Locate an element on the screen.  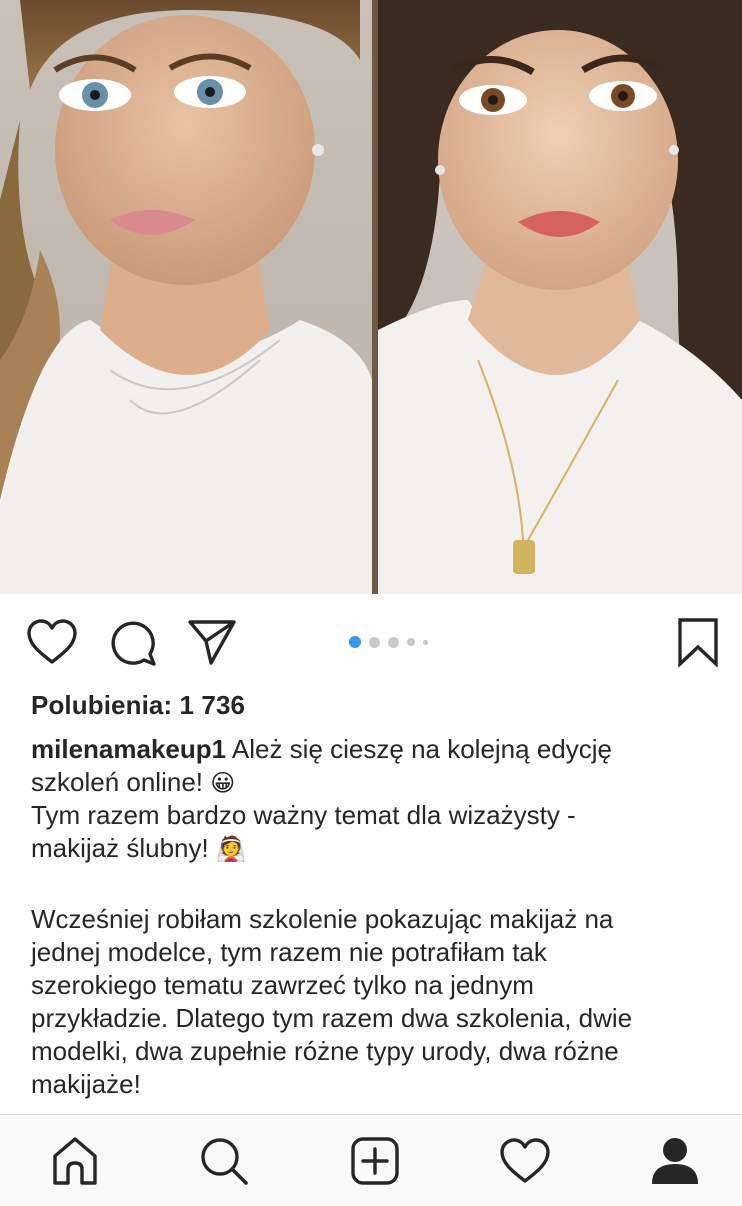
carousel-dot-1-active is located at coordinates (355, 642).